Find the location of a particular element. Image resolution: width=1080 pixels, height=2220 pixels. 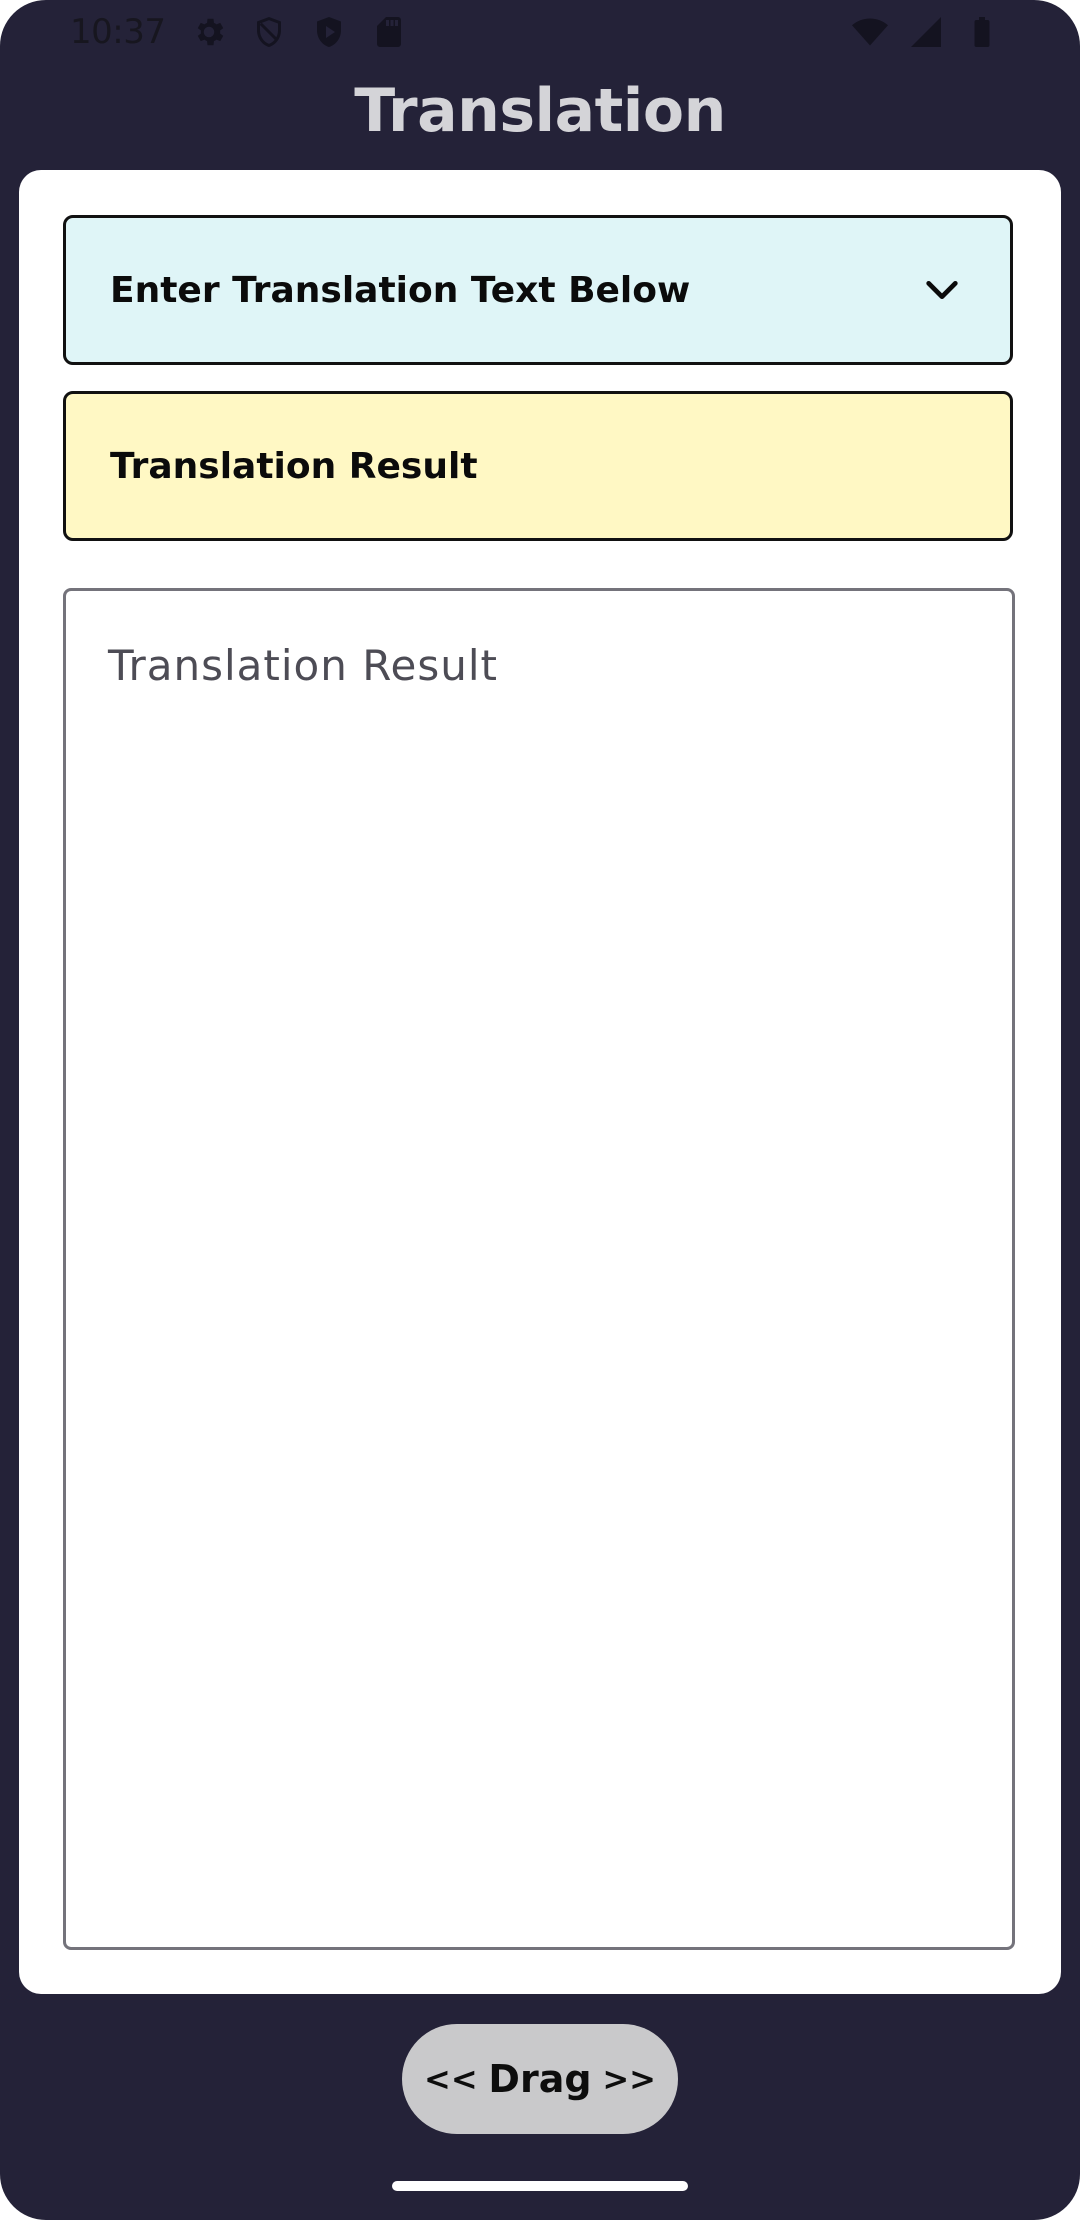

input-panel-label: Enter Translation Text Below is located at coordinates (400, 290).